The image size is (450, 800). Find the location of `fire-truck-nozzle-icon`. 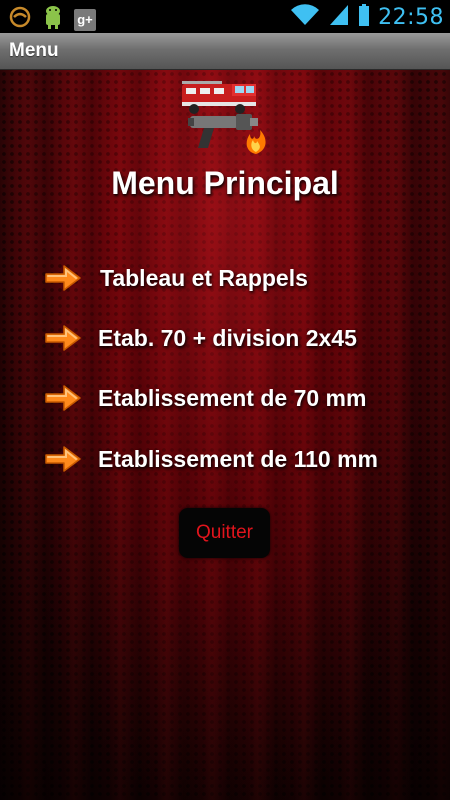

fire-truck-nozzle-icon is located at coordinates (226, 118).